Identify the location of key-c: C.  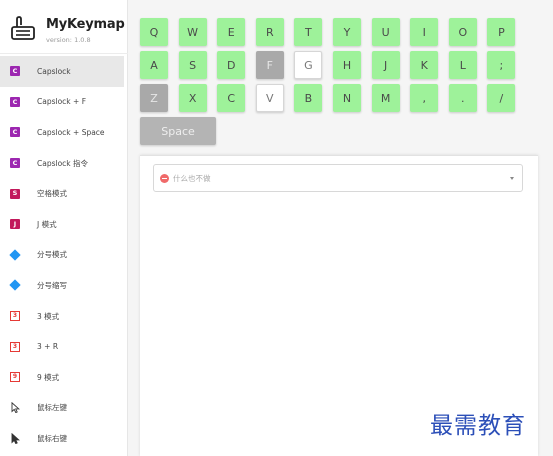
(231, 98).